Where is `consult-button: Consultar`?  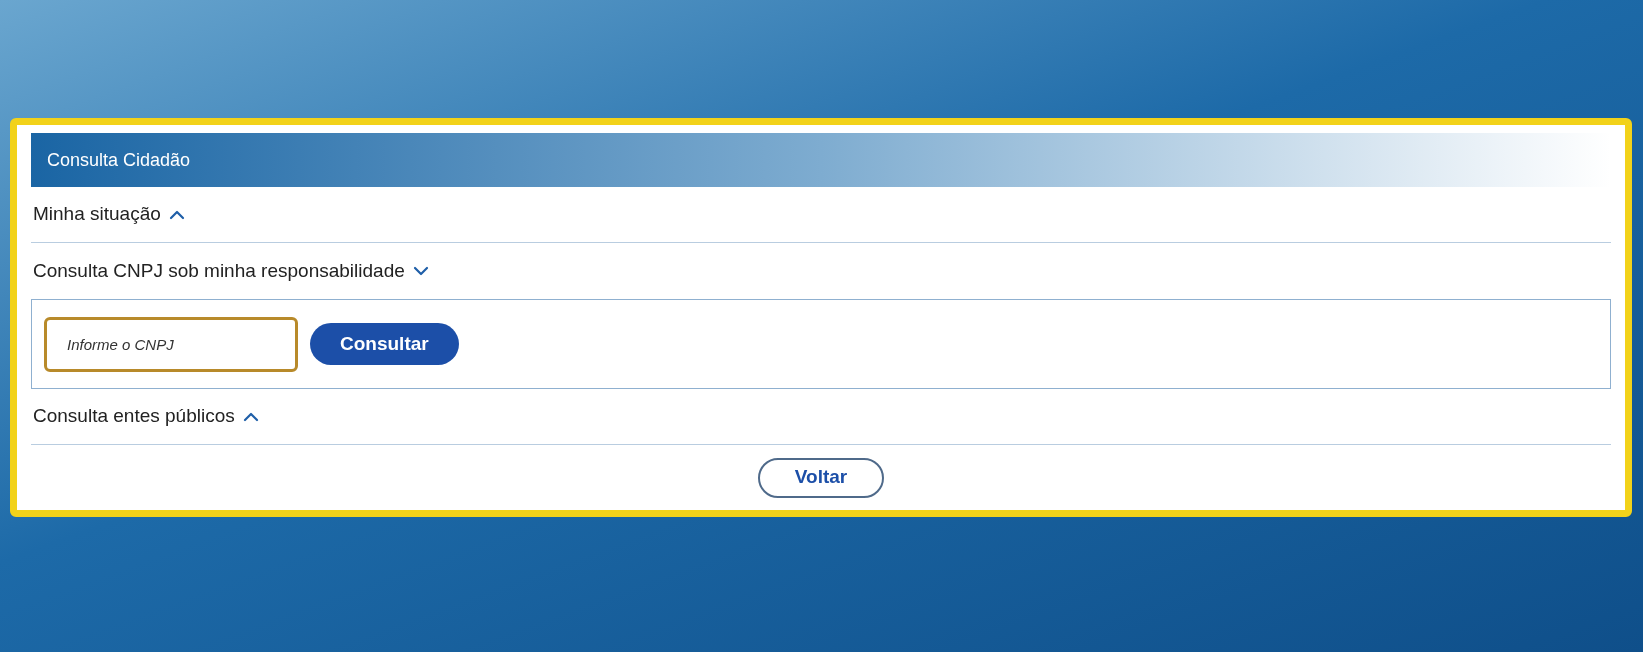
consult-button: Consultar is located at coordinates (384, 344).